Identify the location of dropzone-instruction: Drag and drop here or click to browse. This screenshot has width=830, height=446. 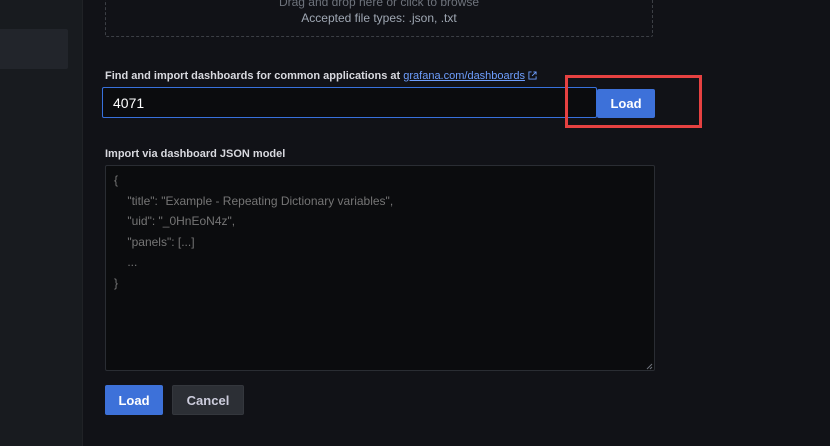
(379, 4).